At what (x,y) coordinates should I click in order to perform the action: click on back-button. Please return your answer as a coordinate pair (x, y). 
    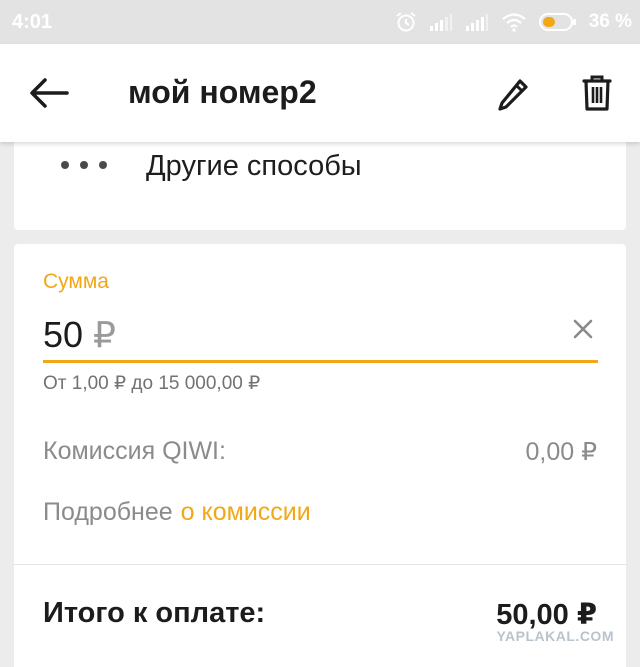
    Looking at the image, I should click on (49, 95).